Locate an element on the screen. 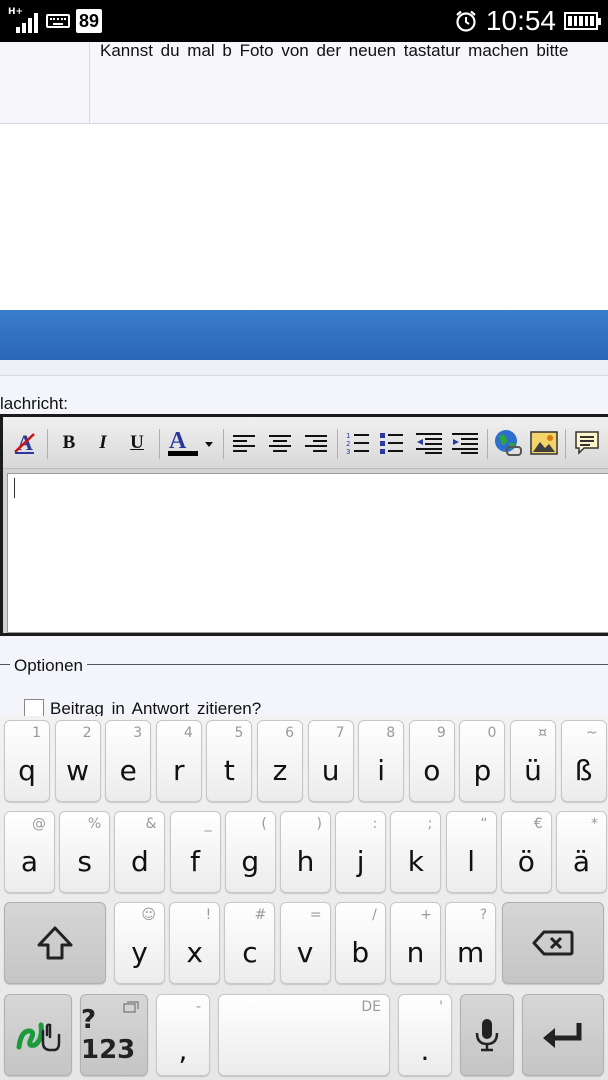  key-d: & d is located at coordinates (140, 852).